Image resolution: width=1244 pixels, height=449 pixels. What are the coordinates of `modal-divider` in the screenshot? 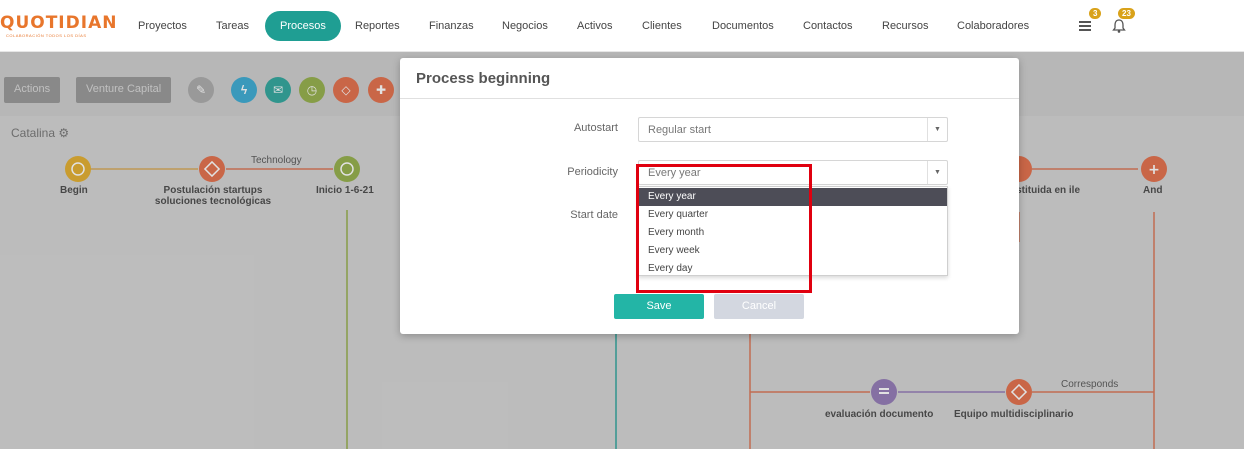 It's located at (709, 98).